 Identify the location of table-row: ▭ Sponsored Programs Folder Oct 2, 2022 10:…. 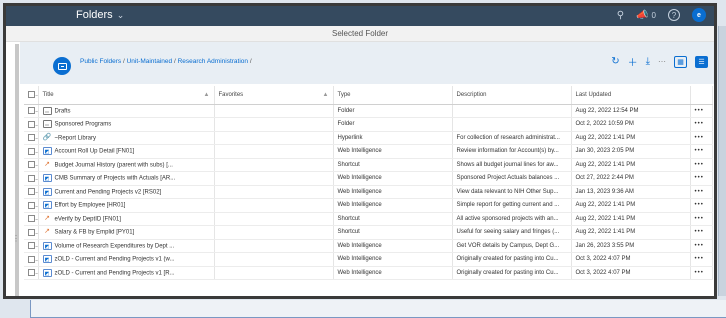
(368, 124).